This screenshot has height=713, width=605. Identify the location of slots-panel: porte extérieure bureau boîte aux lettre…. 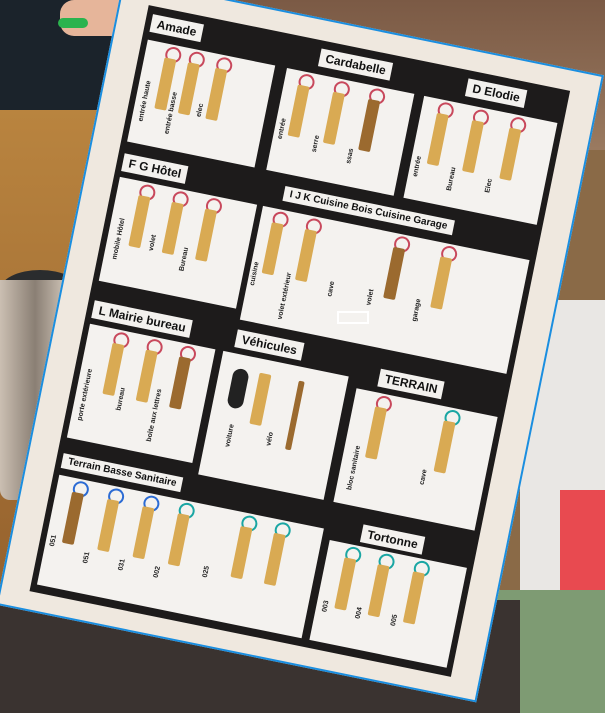
(141, 393).